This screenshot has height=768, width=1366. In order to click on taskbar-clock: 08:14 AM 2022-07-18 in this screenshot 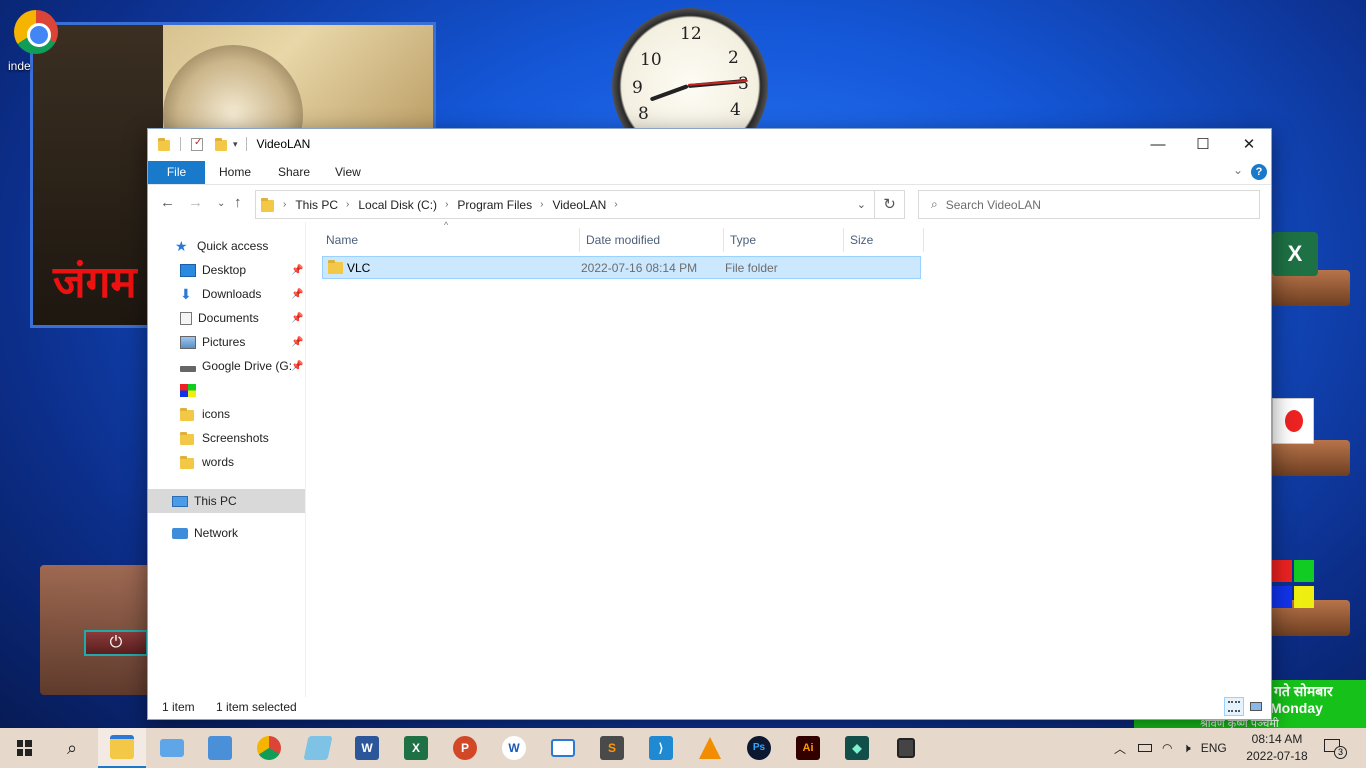, I will do `click(1277, 748)`.